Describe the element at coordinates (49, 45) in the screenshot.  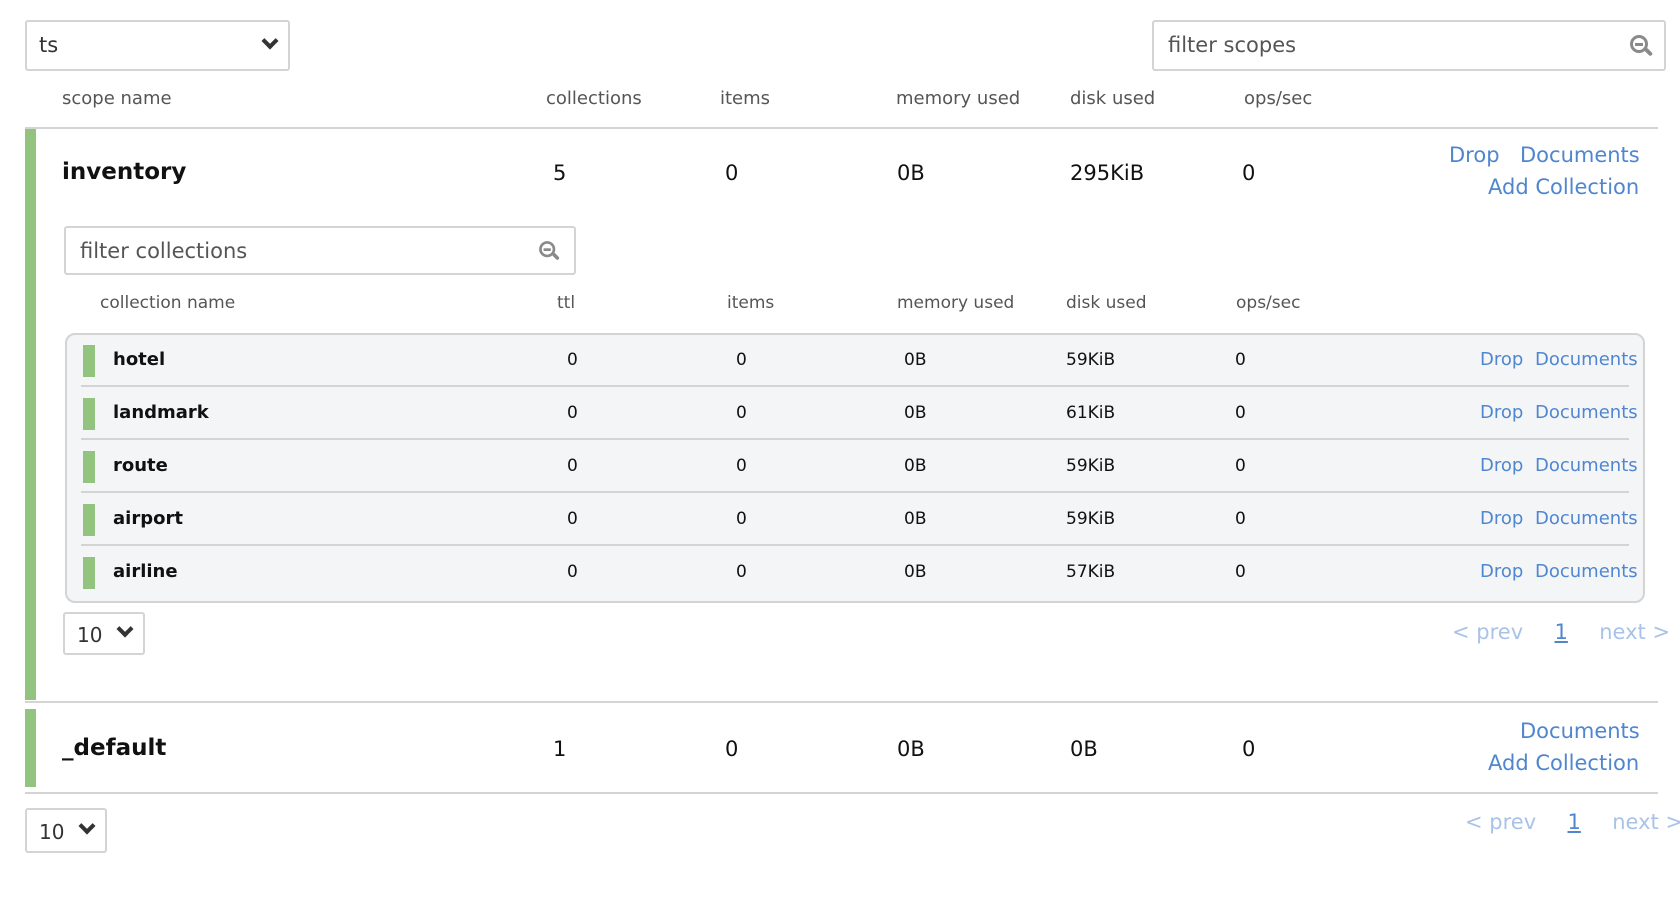
I see `bucket-select-value: ts` at that location.